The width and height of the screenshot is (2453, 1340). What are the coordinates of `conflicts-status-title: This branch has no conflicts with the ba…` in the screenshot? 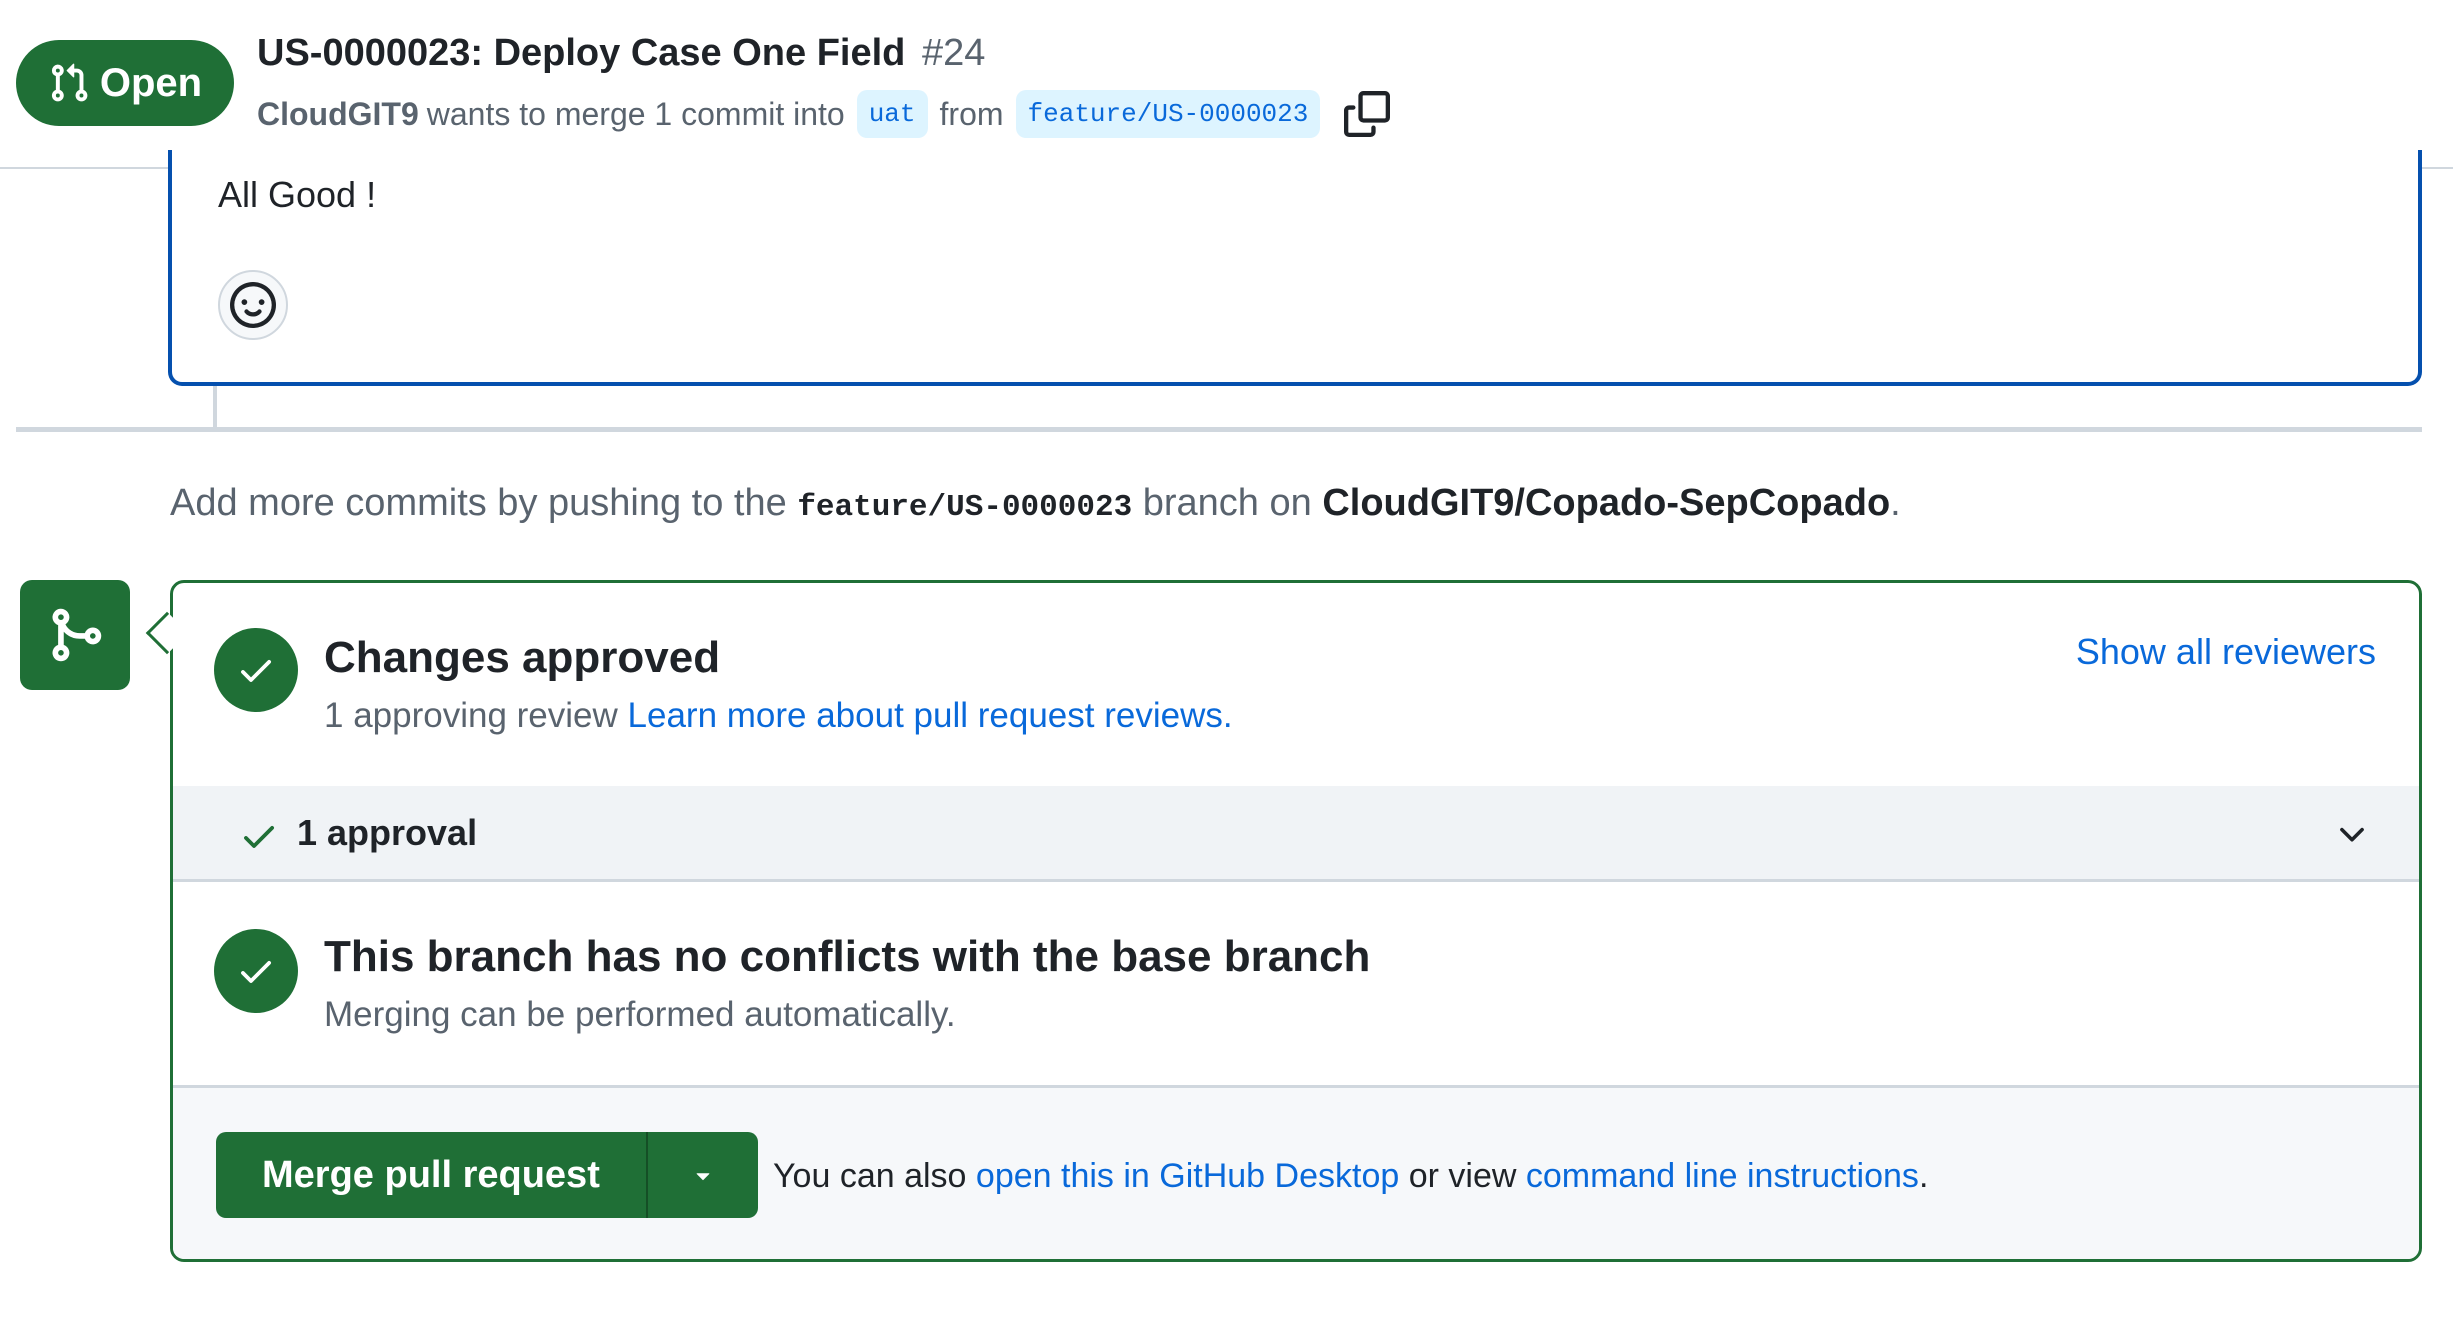 It's located at (847, 956).